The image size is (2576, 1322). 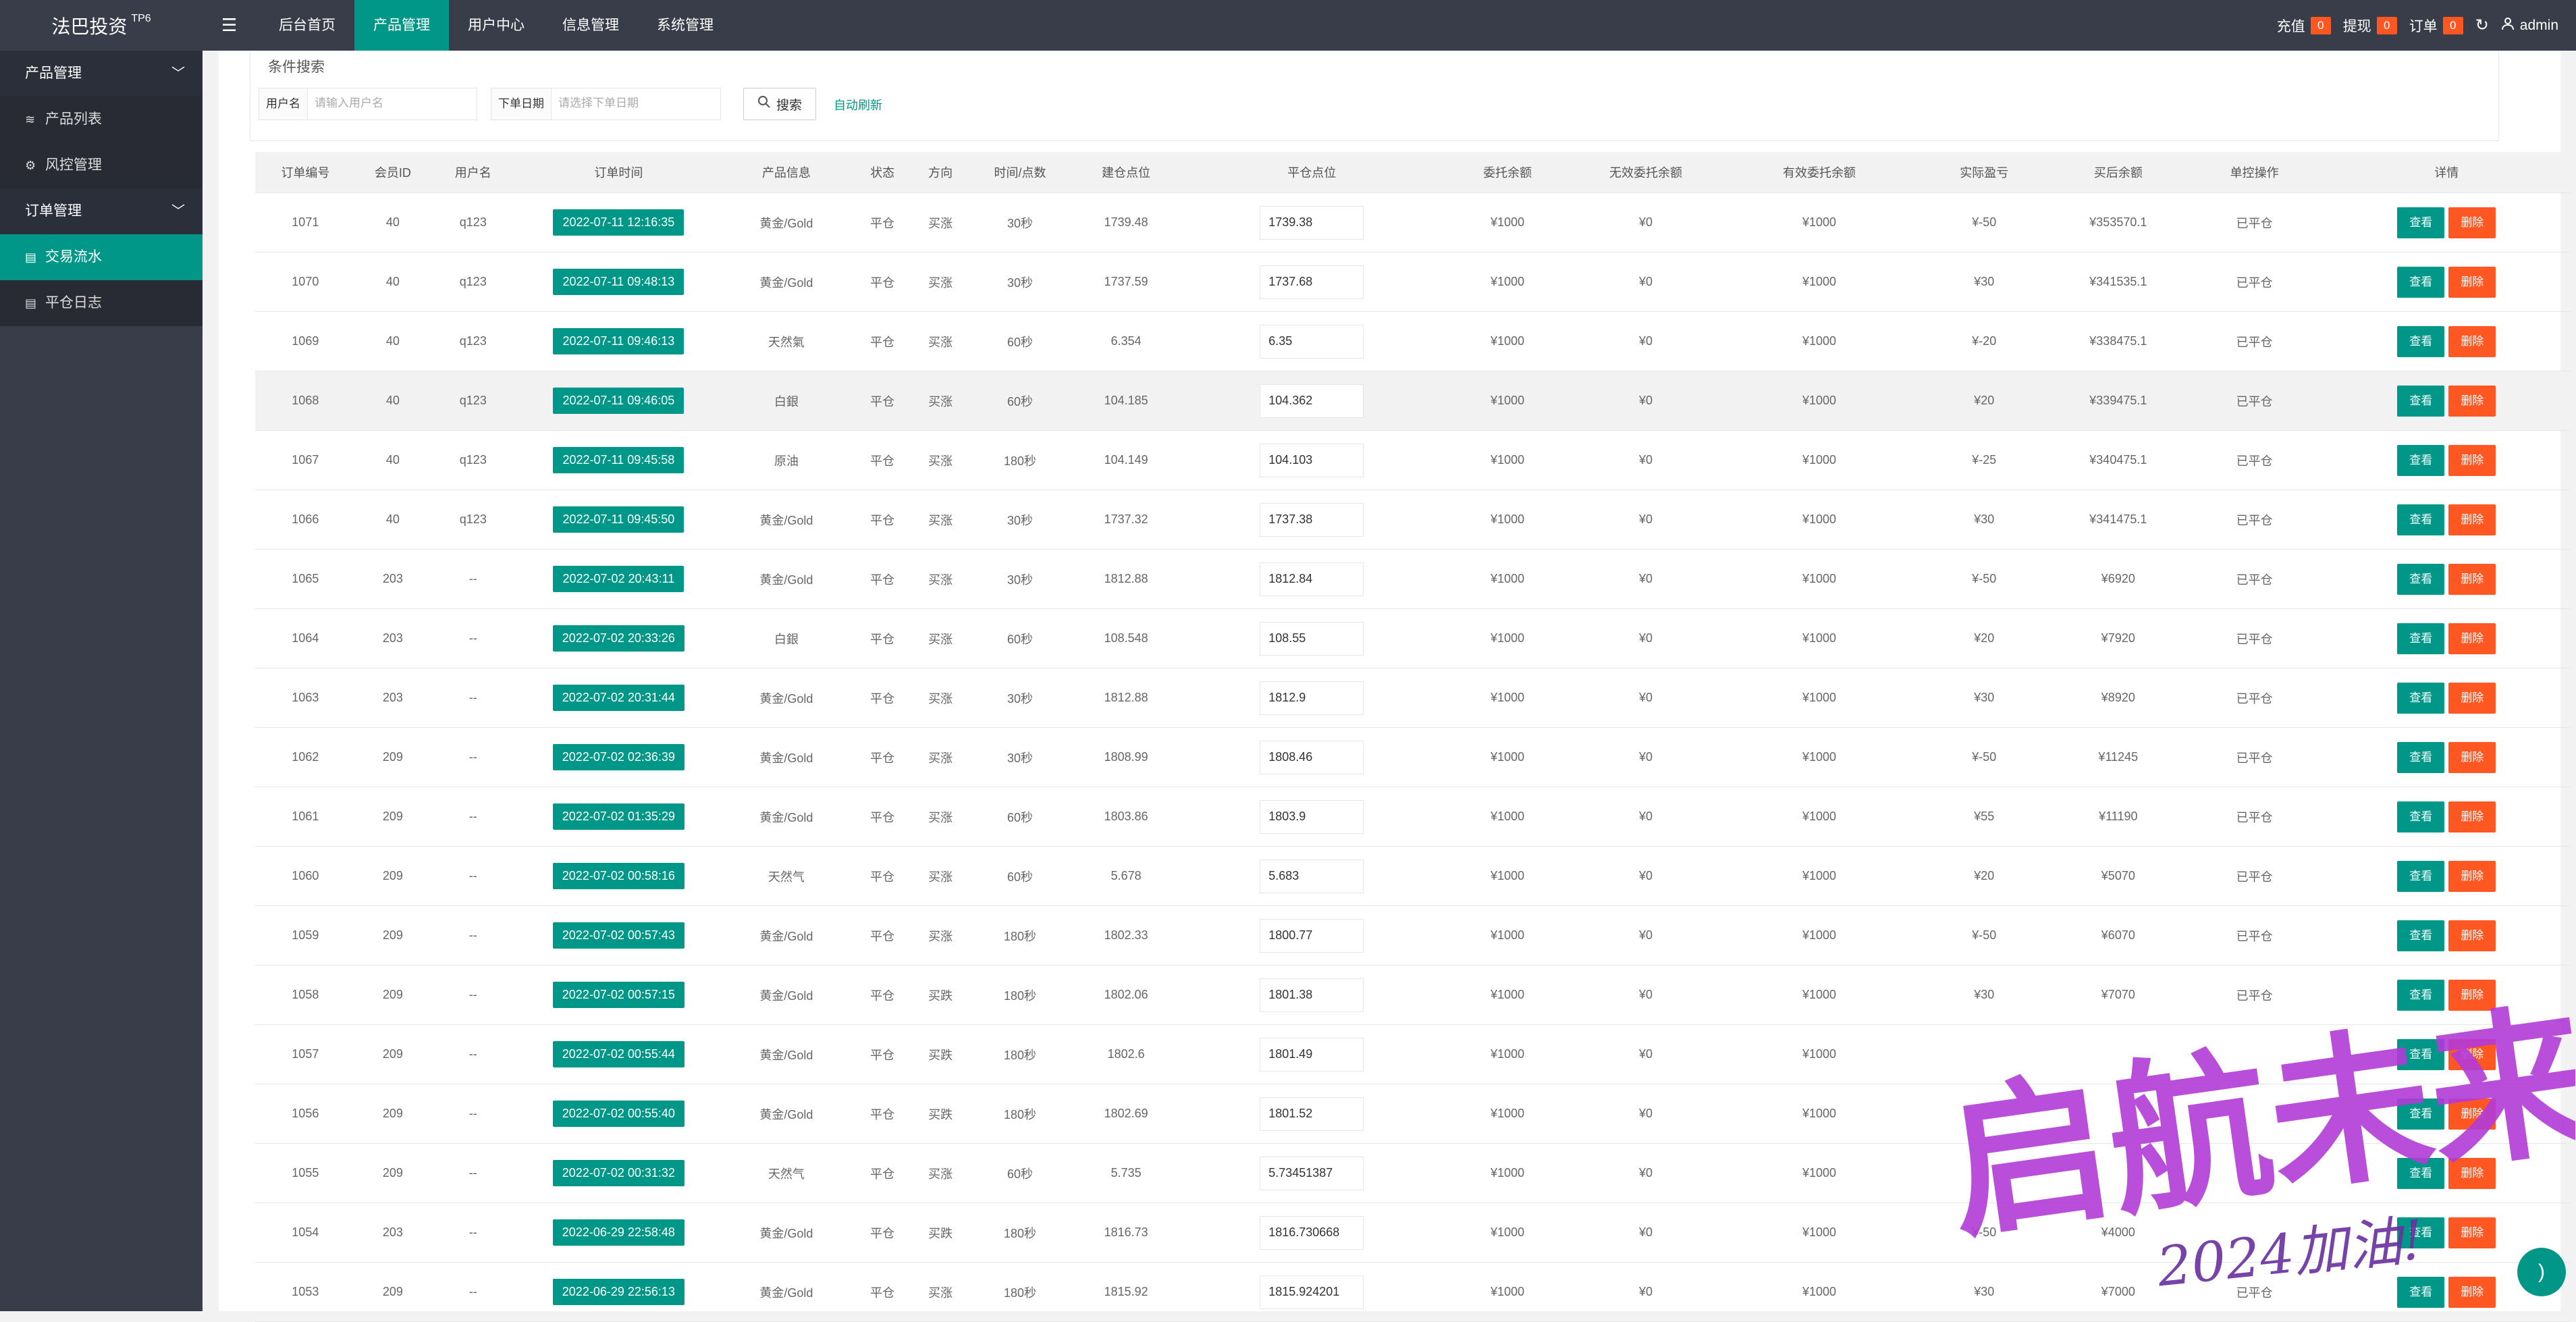 I want to click on nav-user-center: 用户中心, so click(x=496, y=26).